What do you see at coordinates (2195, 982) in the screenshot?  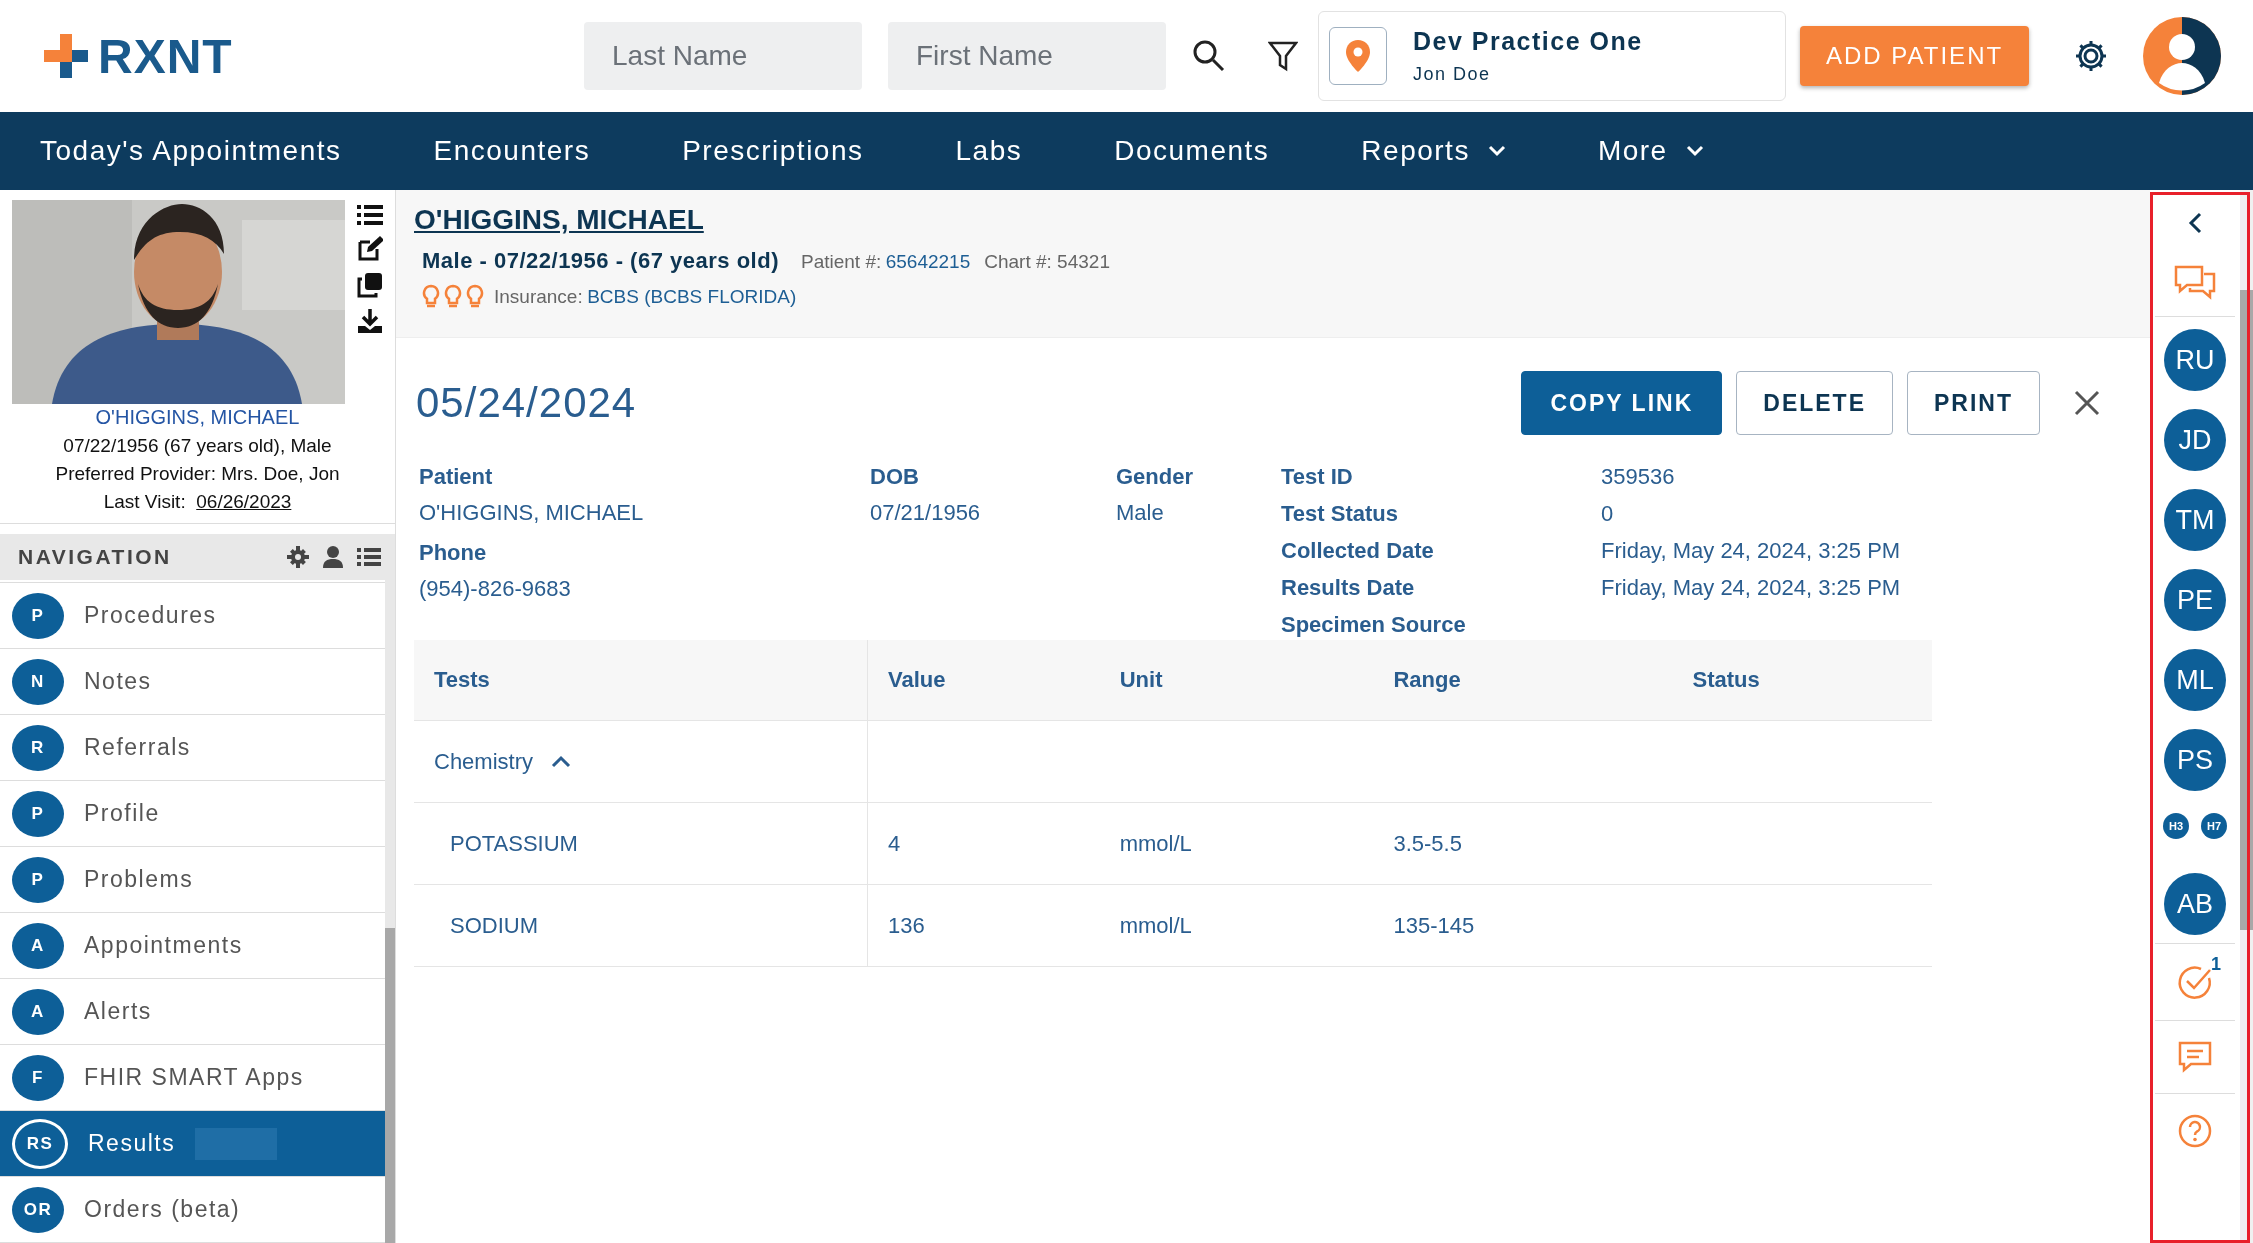 I see `check-circle-icon` at bounding box center [2195, 982].